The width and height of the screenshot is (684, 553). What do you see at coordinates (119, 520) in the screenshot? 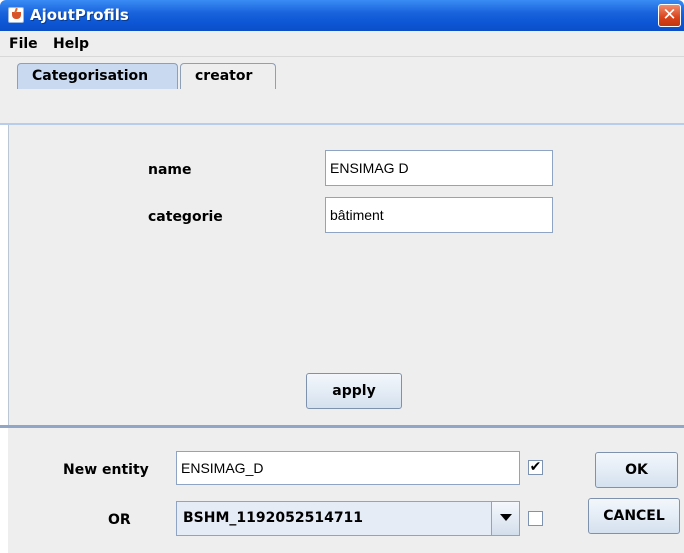
I see `or-label: OR` at bounding box center [119, 520].